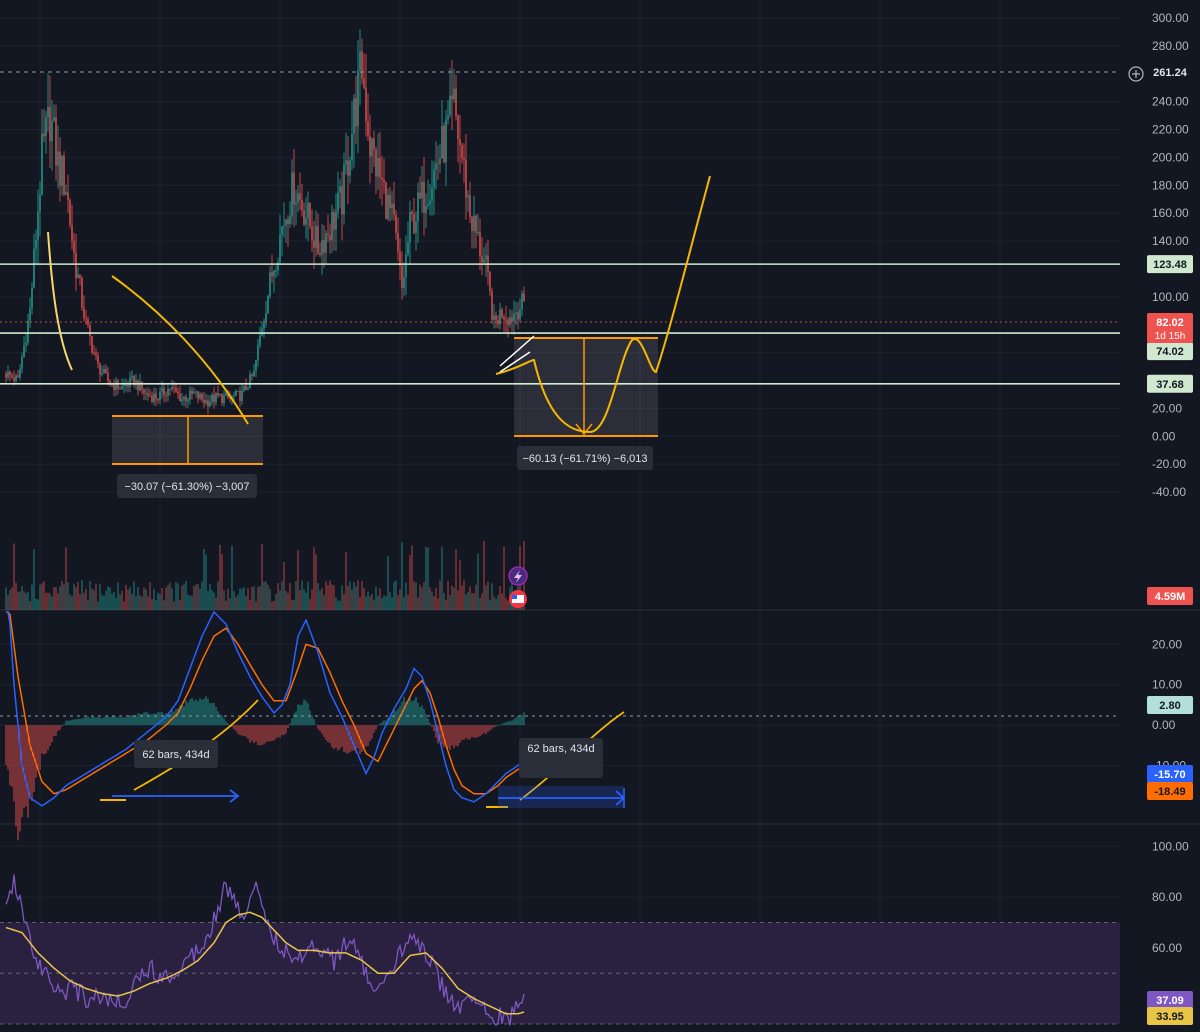 The width and height of the screenshot is (1200, 1032). Describe the element at coordinates (560, 749) in the screenshot. I see `range-label-right: 62 bars, 434d` at that location.